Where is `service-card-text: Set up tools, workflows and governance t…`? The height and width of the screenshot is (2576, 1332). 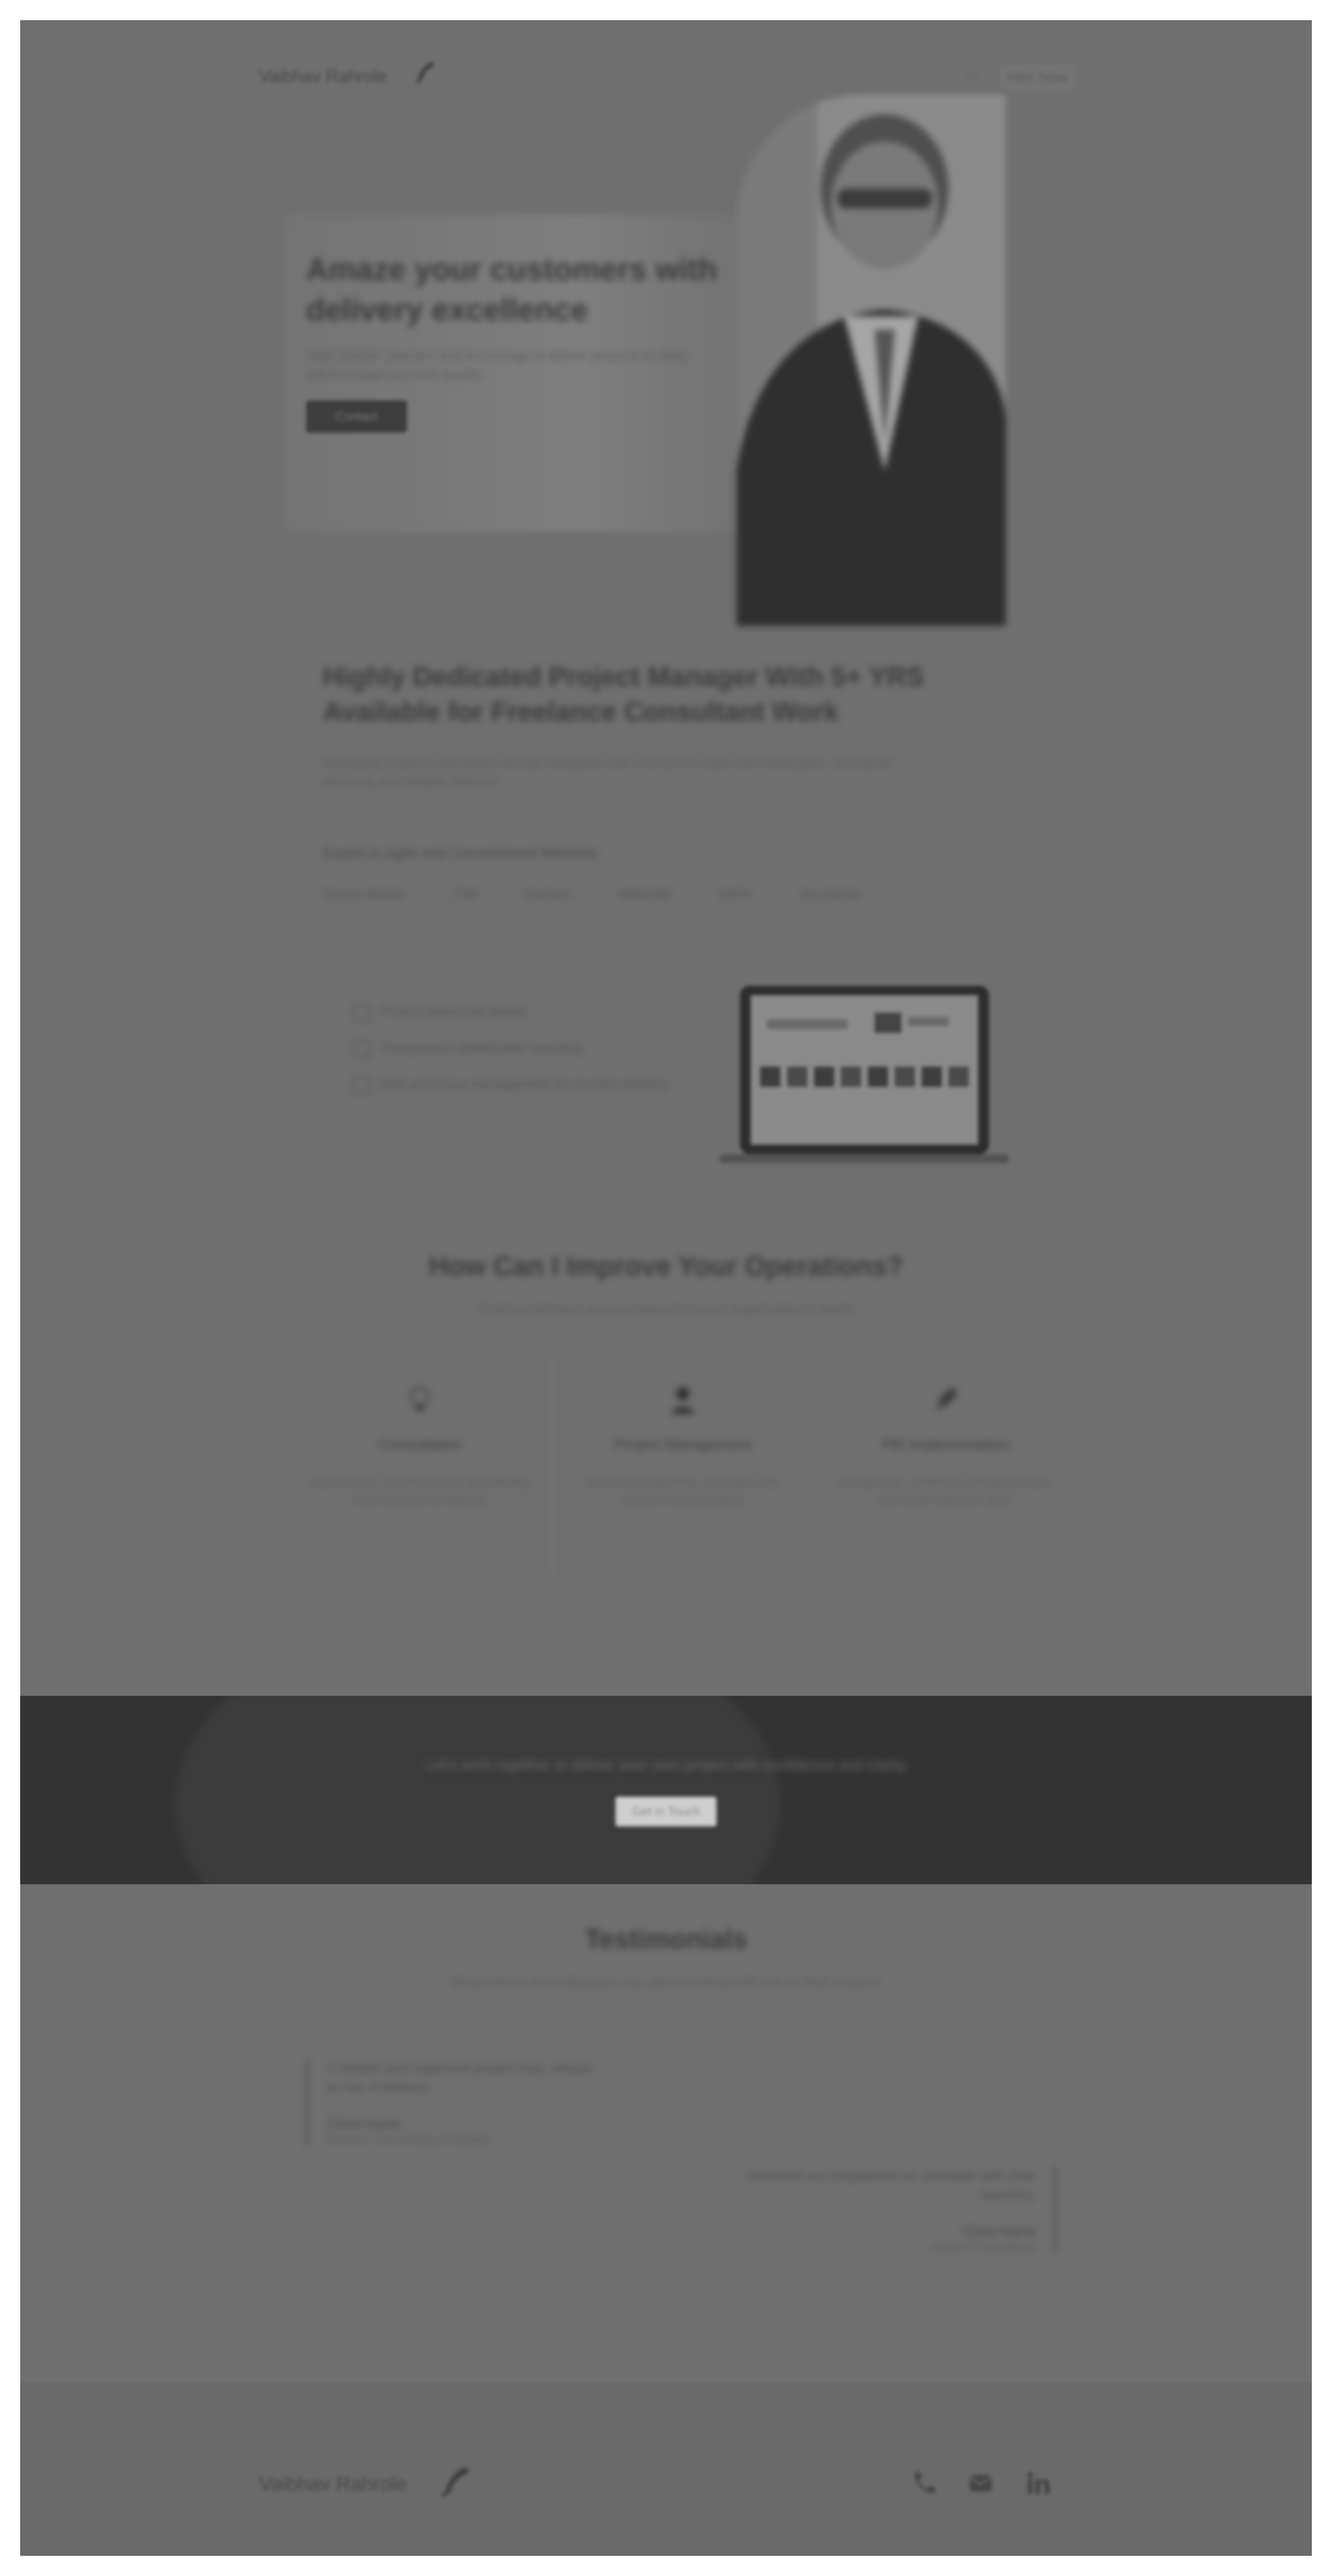 service-card-text: Set up tools, workflows and governance t… is located at coordinates (945, 1491).